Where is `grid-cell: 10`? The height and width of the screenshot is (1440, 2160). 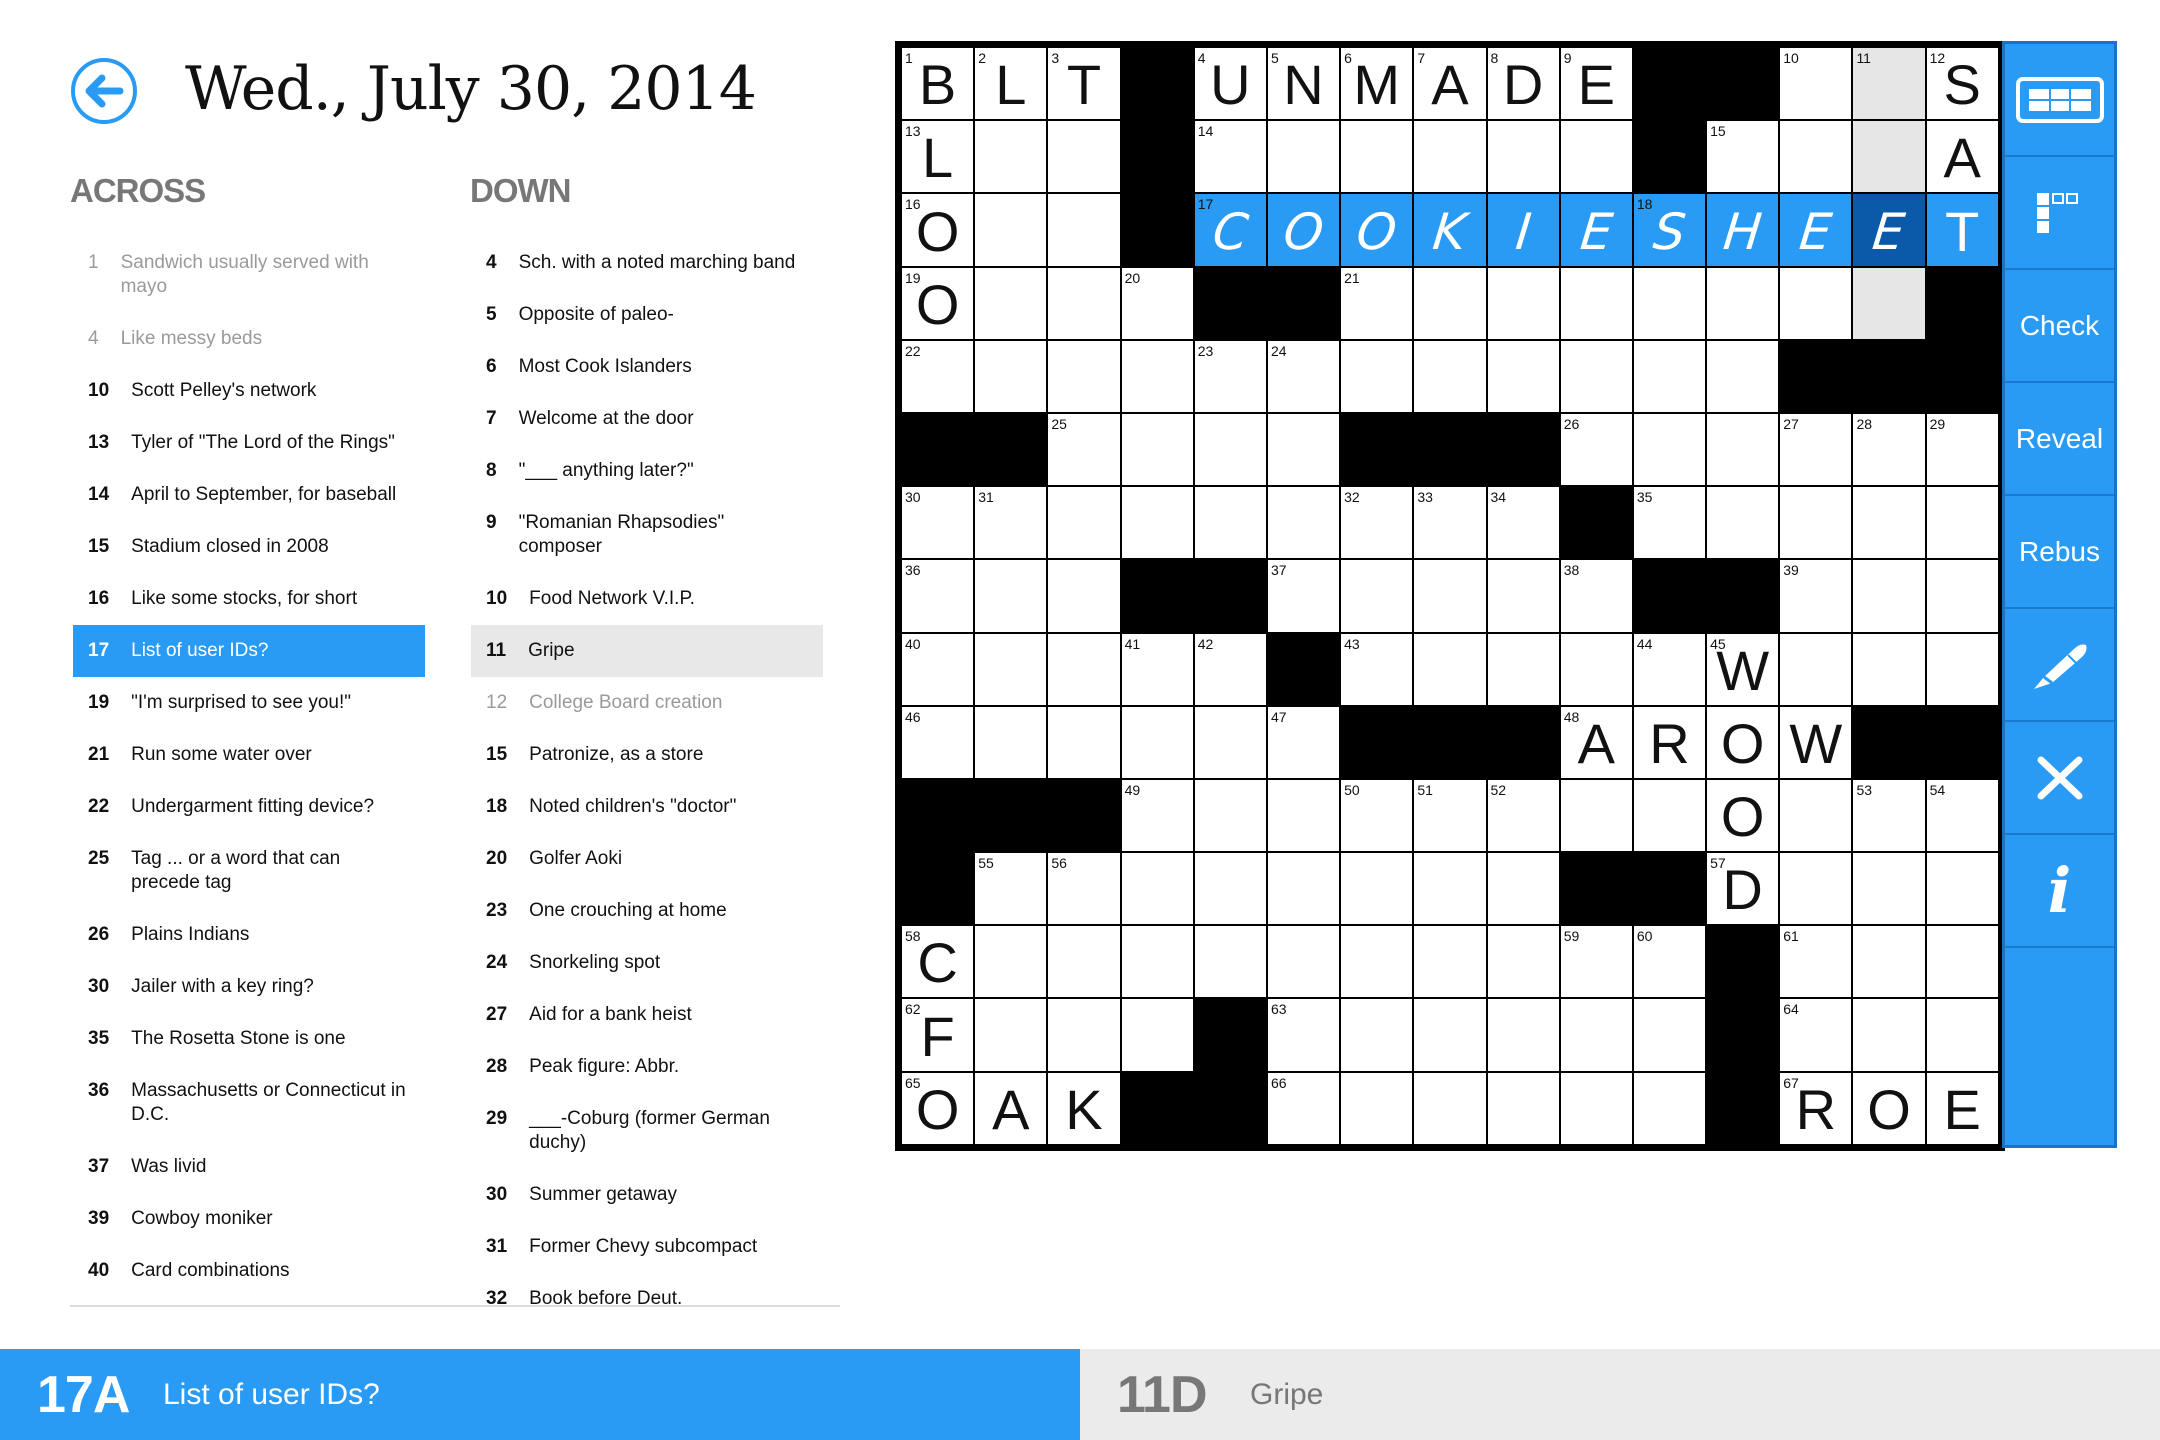 grid-cell: 10 is located at coordinates (1816, 84).